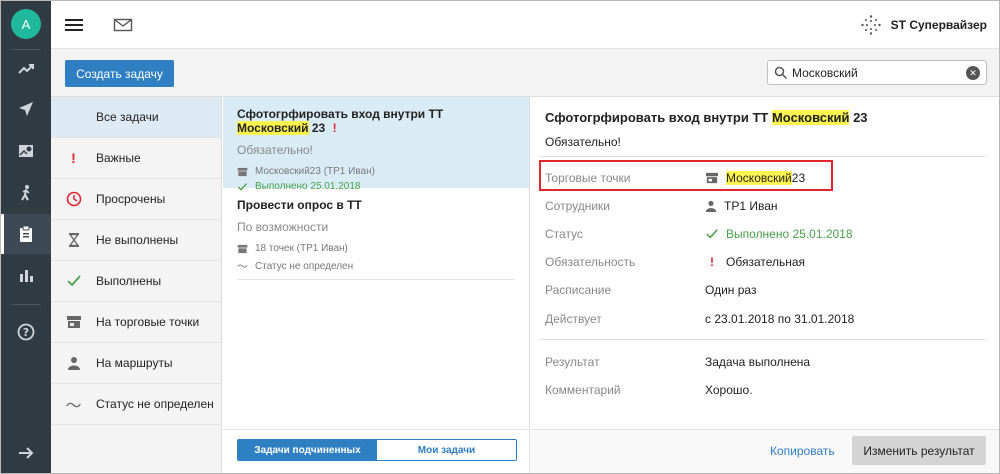 This screenshot has height=474, width=1000. I want to click on clock-icon, so click(73, 199).